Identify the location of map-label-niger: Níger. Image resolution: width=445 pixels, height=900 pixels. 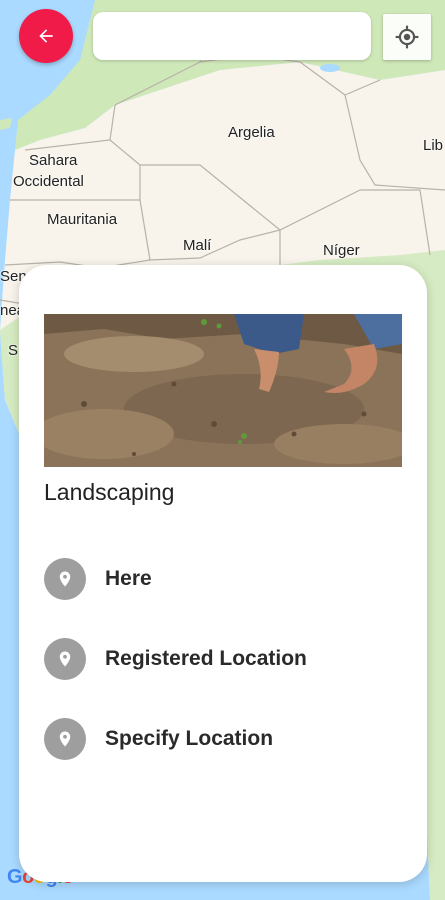
(341, 250).